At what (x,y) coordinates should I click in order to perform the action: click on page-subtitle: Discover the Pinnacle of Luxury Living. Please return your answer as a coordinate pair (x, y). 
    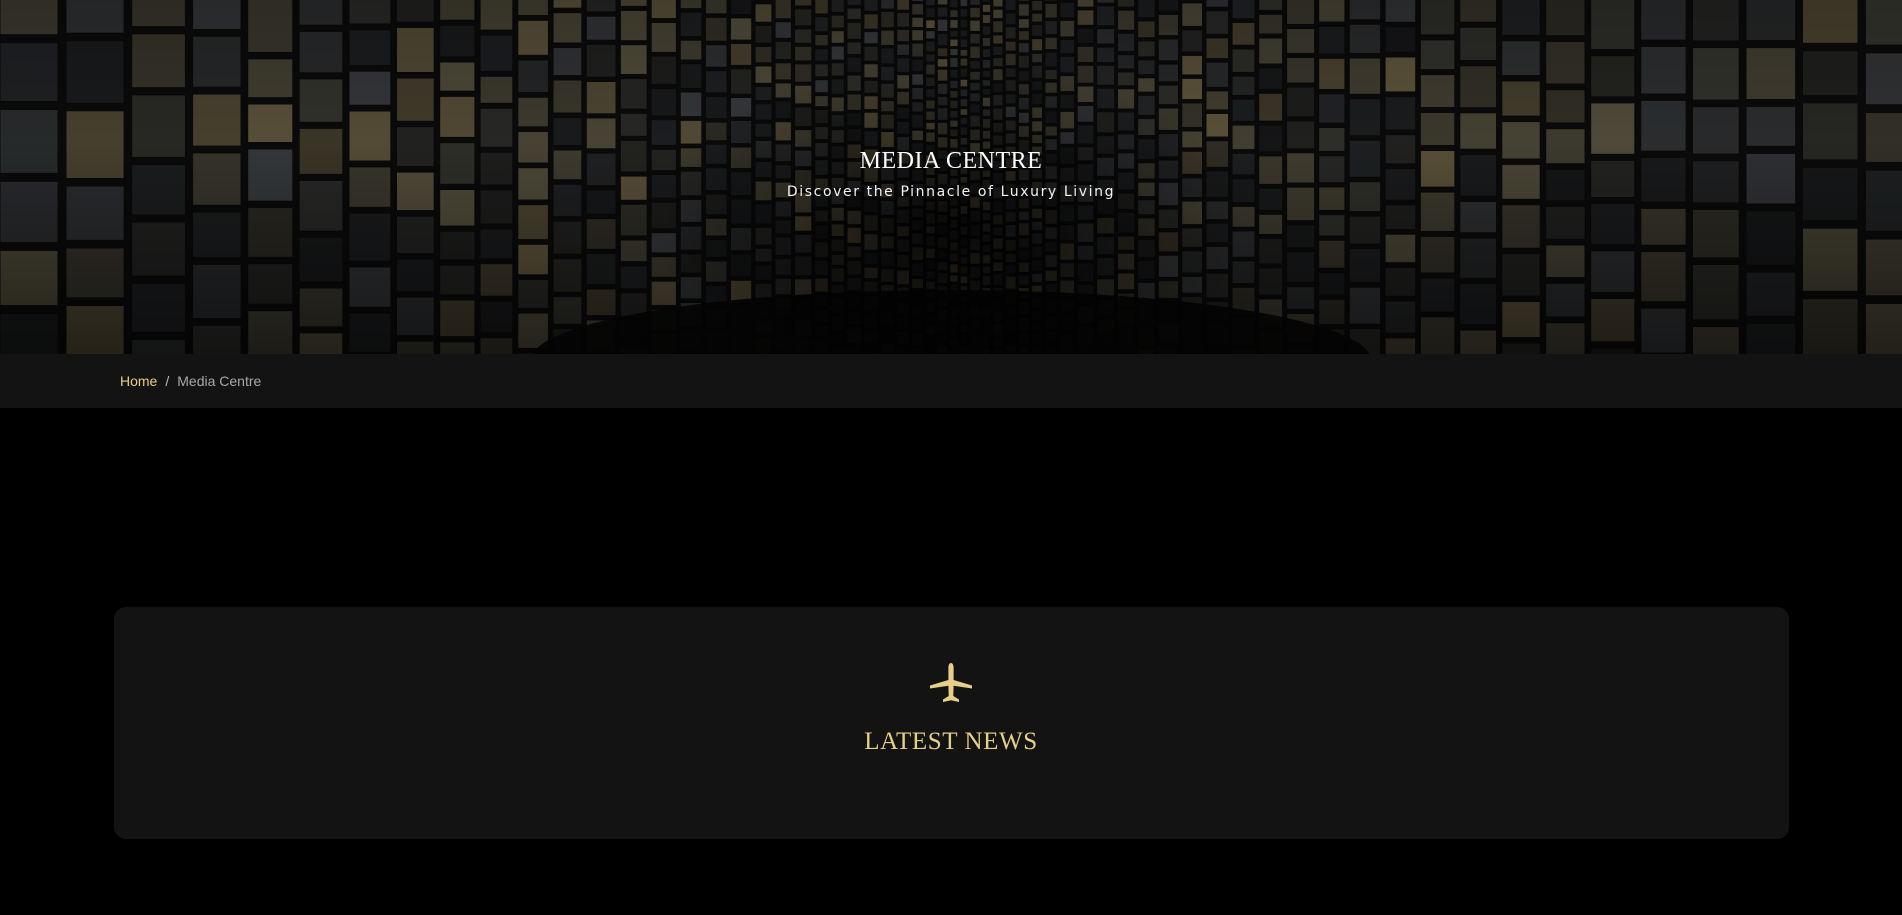
    Looking at the image, I should click on (951, 192).